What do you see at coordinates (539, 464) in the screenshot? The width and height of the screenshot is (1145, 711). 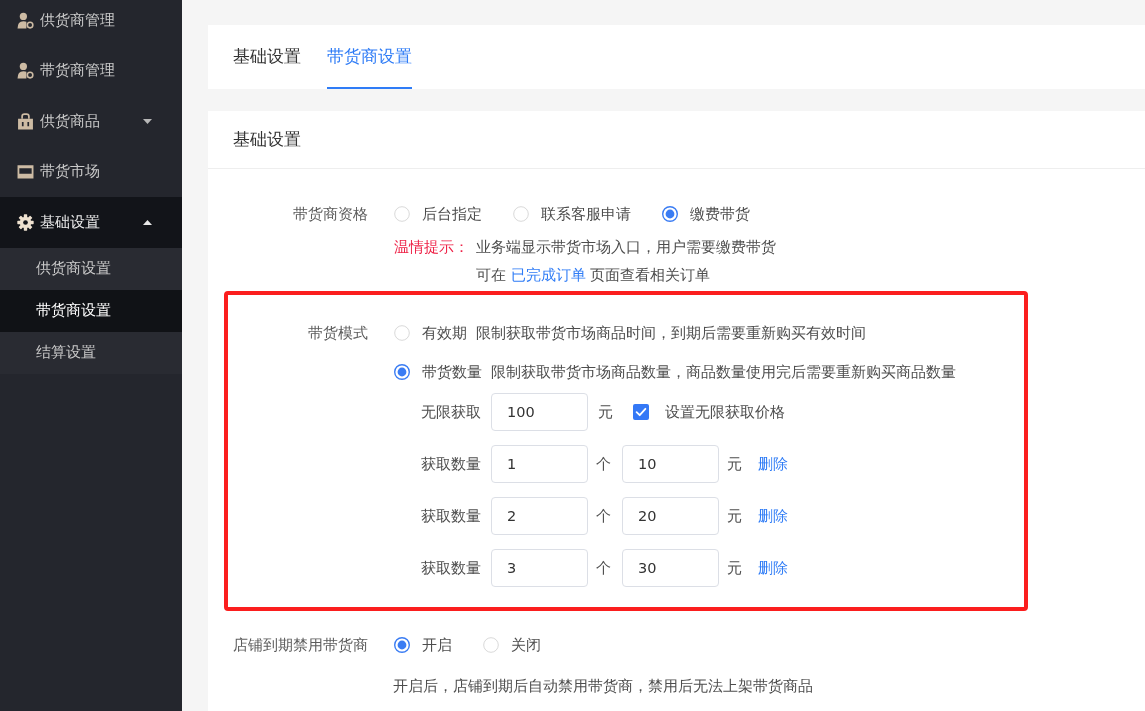 I see `input-field: 1` at bounding box center [539, 464].